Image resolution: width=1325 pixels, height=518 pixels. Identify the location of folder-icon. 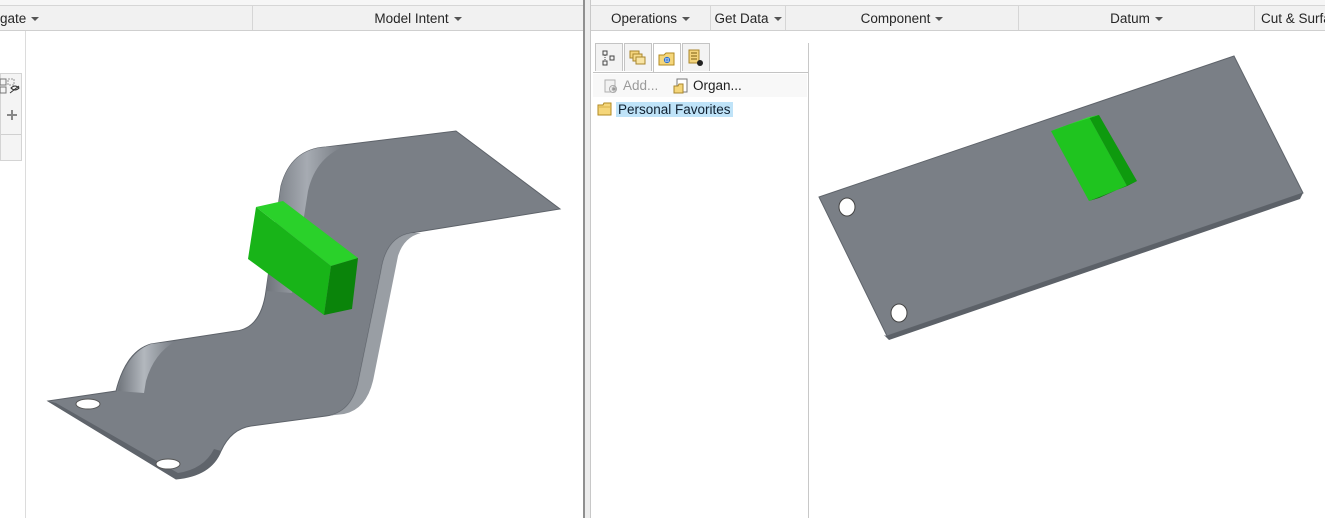
(604, 109).